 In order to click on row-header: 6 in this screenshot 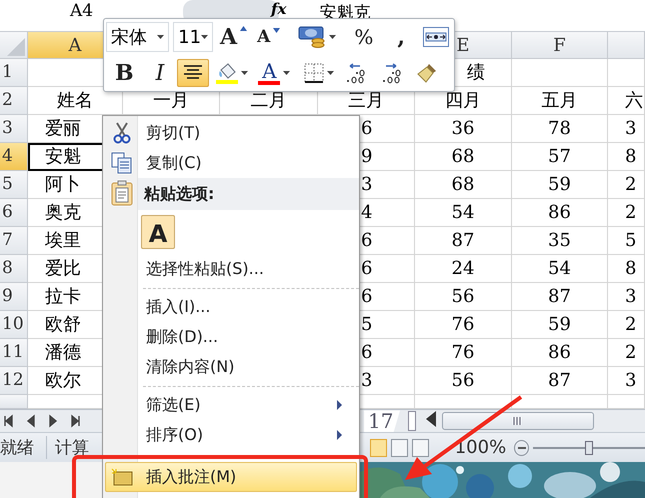, I will do `click(14, 213)`.